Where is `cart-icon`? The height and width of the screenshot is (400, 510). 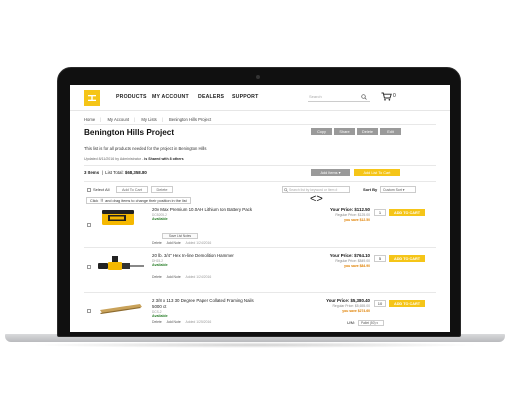
cart-icon is located at coordinates (386, 96).